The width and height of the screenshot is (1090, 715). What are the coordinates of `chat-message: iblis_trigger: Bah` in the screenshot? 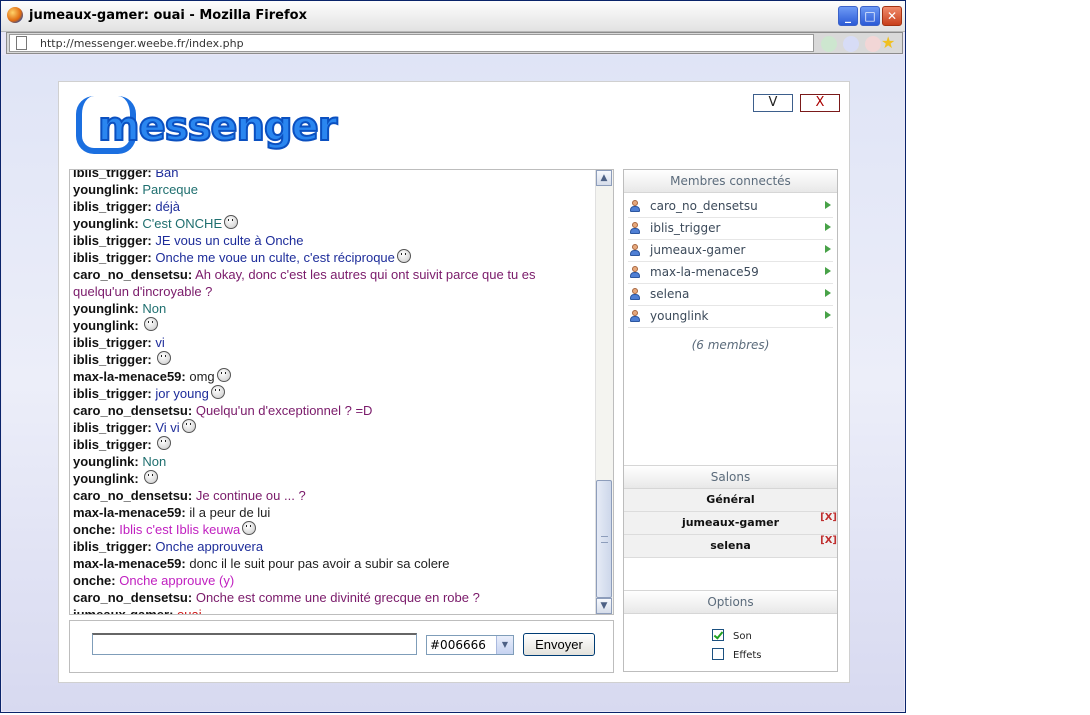 It's located at (332, 175).